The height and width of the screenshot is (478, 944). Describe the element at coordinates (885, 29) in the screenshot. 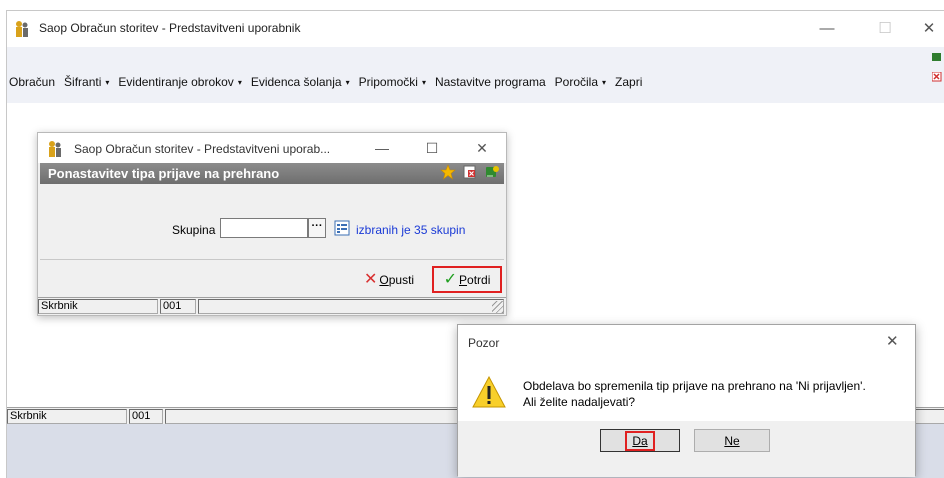

I see `main-maximize-button: ☐` at that location.